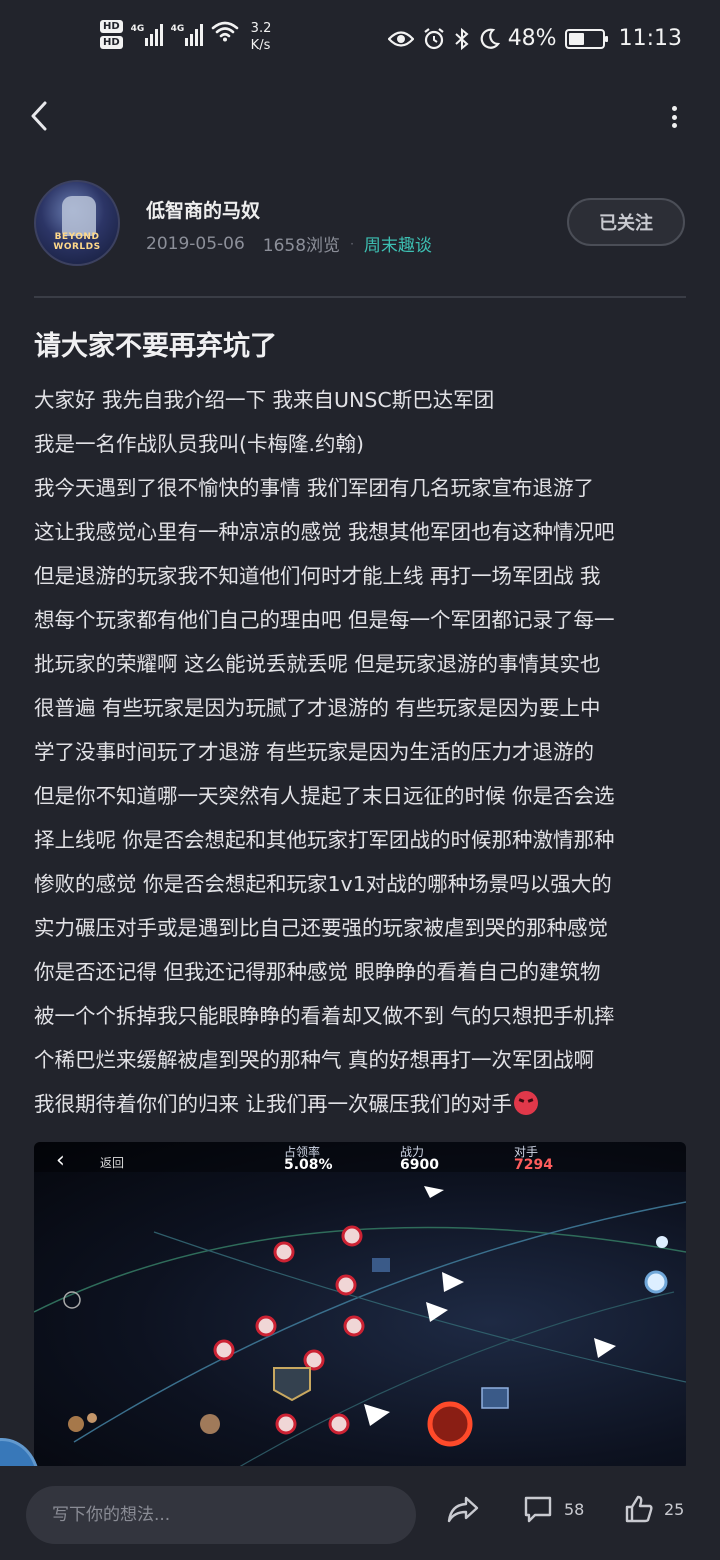 This screenshot has width=720, height=1560. What do you see at coordinates (79, 216) in the screenshot?
I see `avatar-figure` at bounding box center [79, 216].